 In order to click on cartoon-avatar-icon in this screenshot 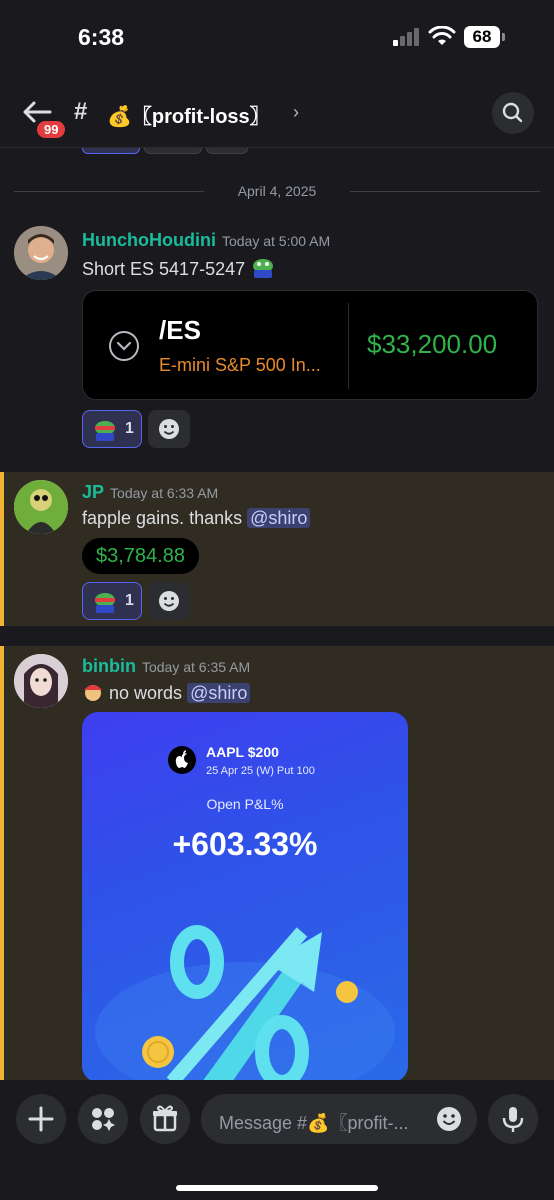, I will do `click(41, 507)`.